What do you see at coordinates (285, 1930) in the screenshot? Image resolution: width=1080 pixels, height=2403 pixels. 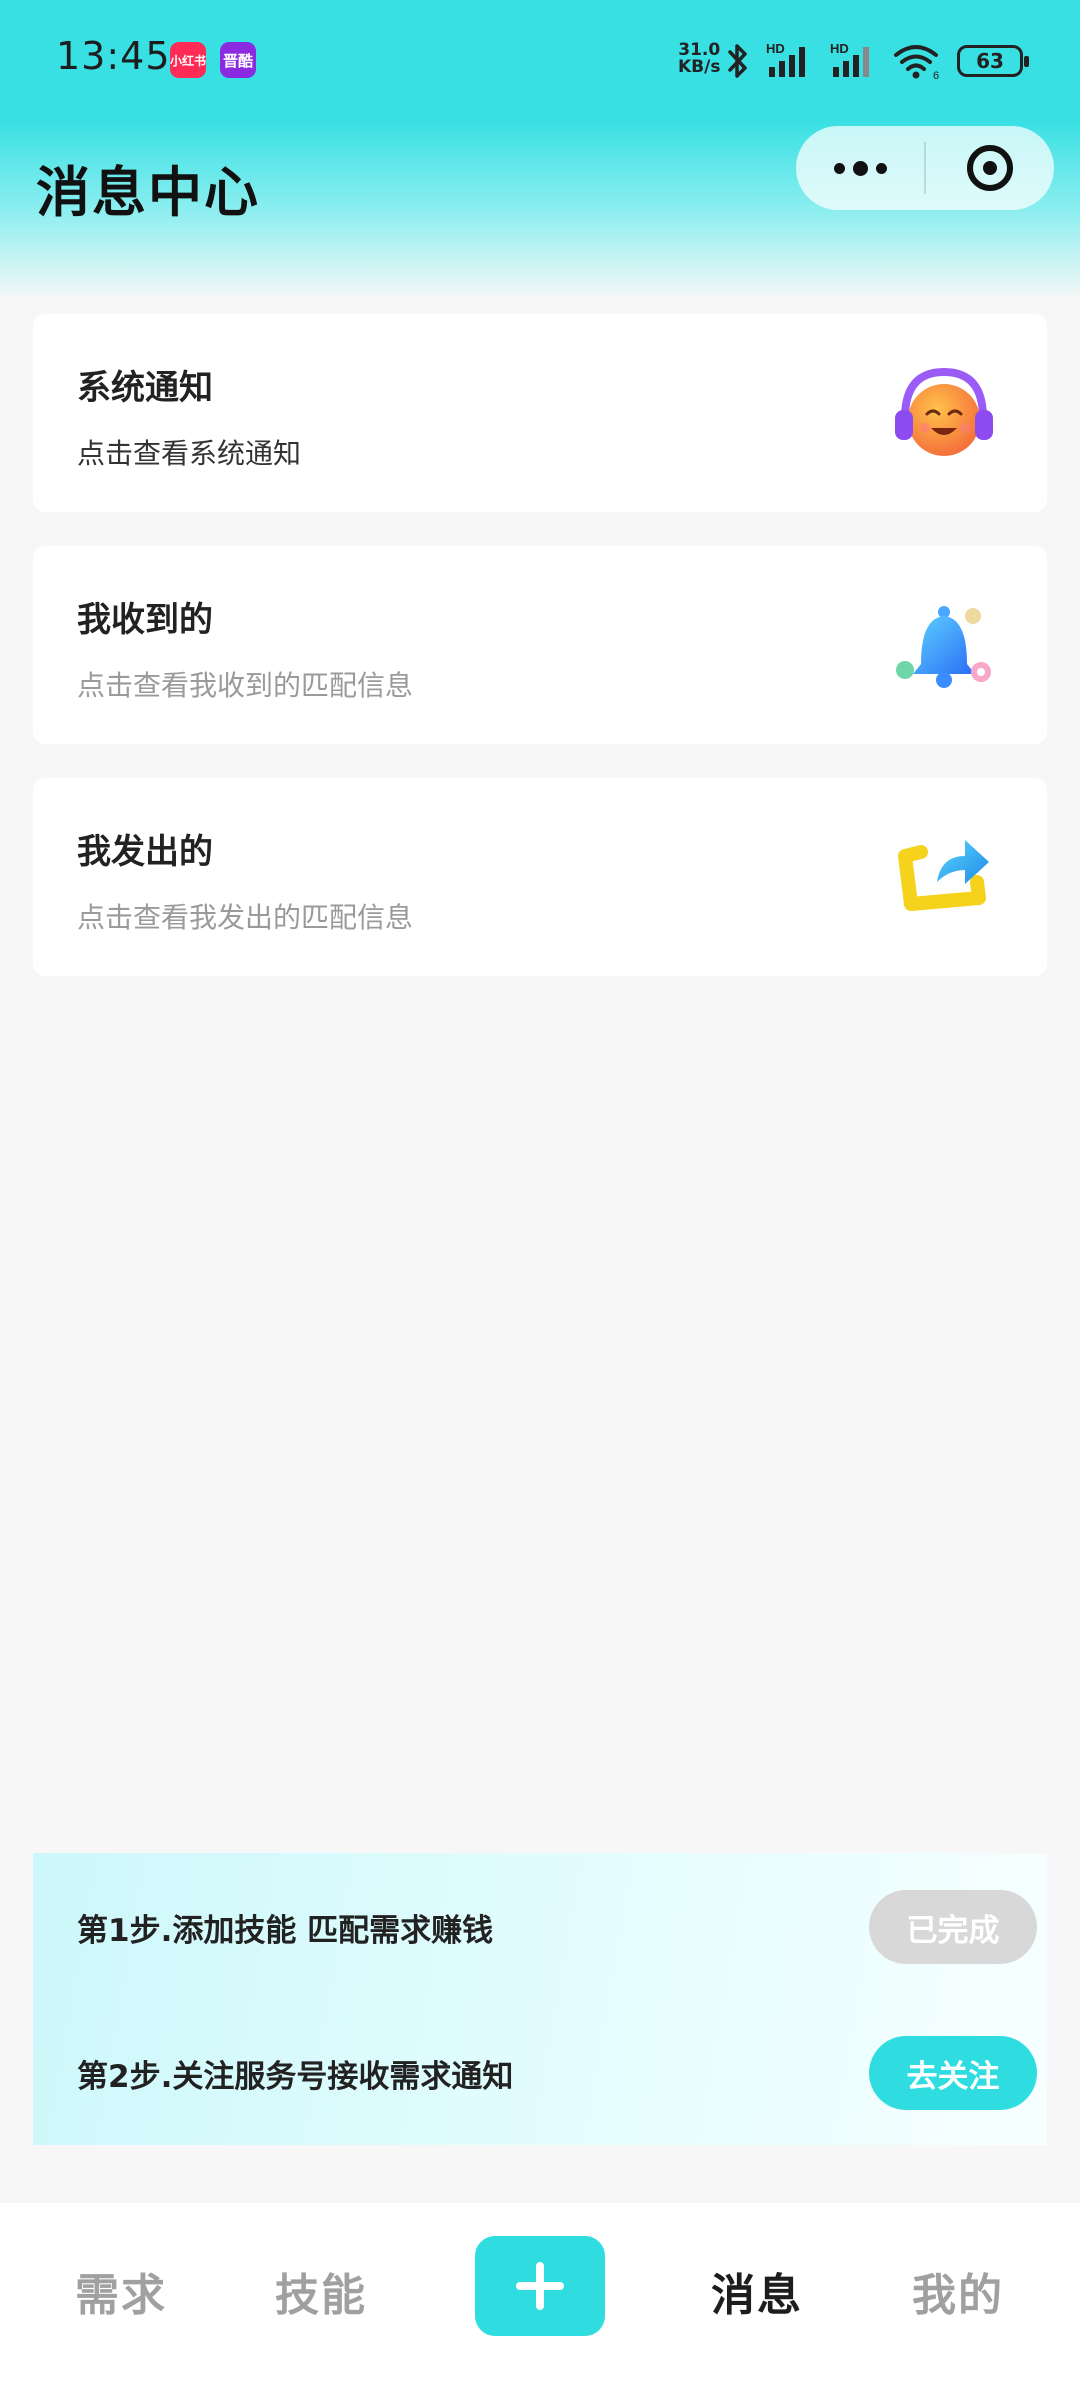 I see `step-1-text: 第1步.添加技能 匹配需求赚钱` at bounding box center [285, 1930].